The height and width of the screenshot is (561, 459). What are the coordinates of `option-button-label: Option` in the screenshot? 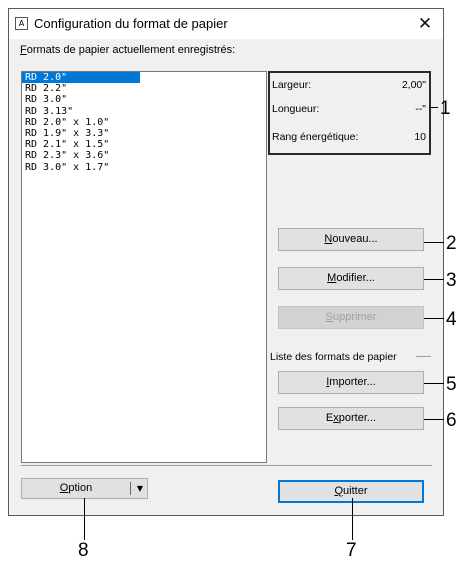 It's located at (76, 488).